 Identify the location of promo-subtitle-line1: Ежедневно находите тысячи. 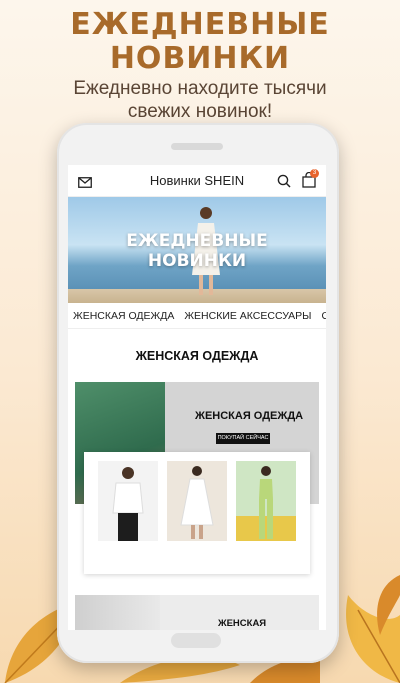
(200, 88).